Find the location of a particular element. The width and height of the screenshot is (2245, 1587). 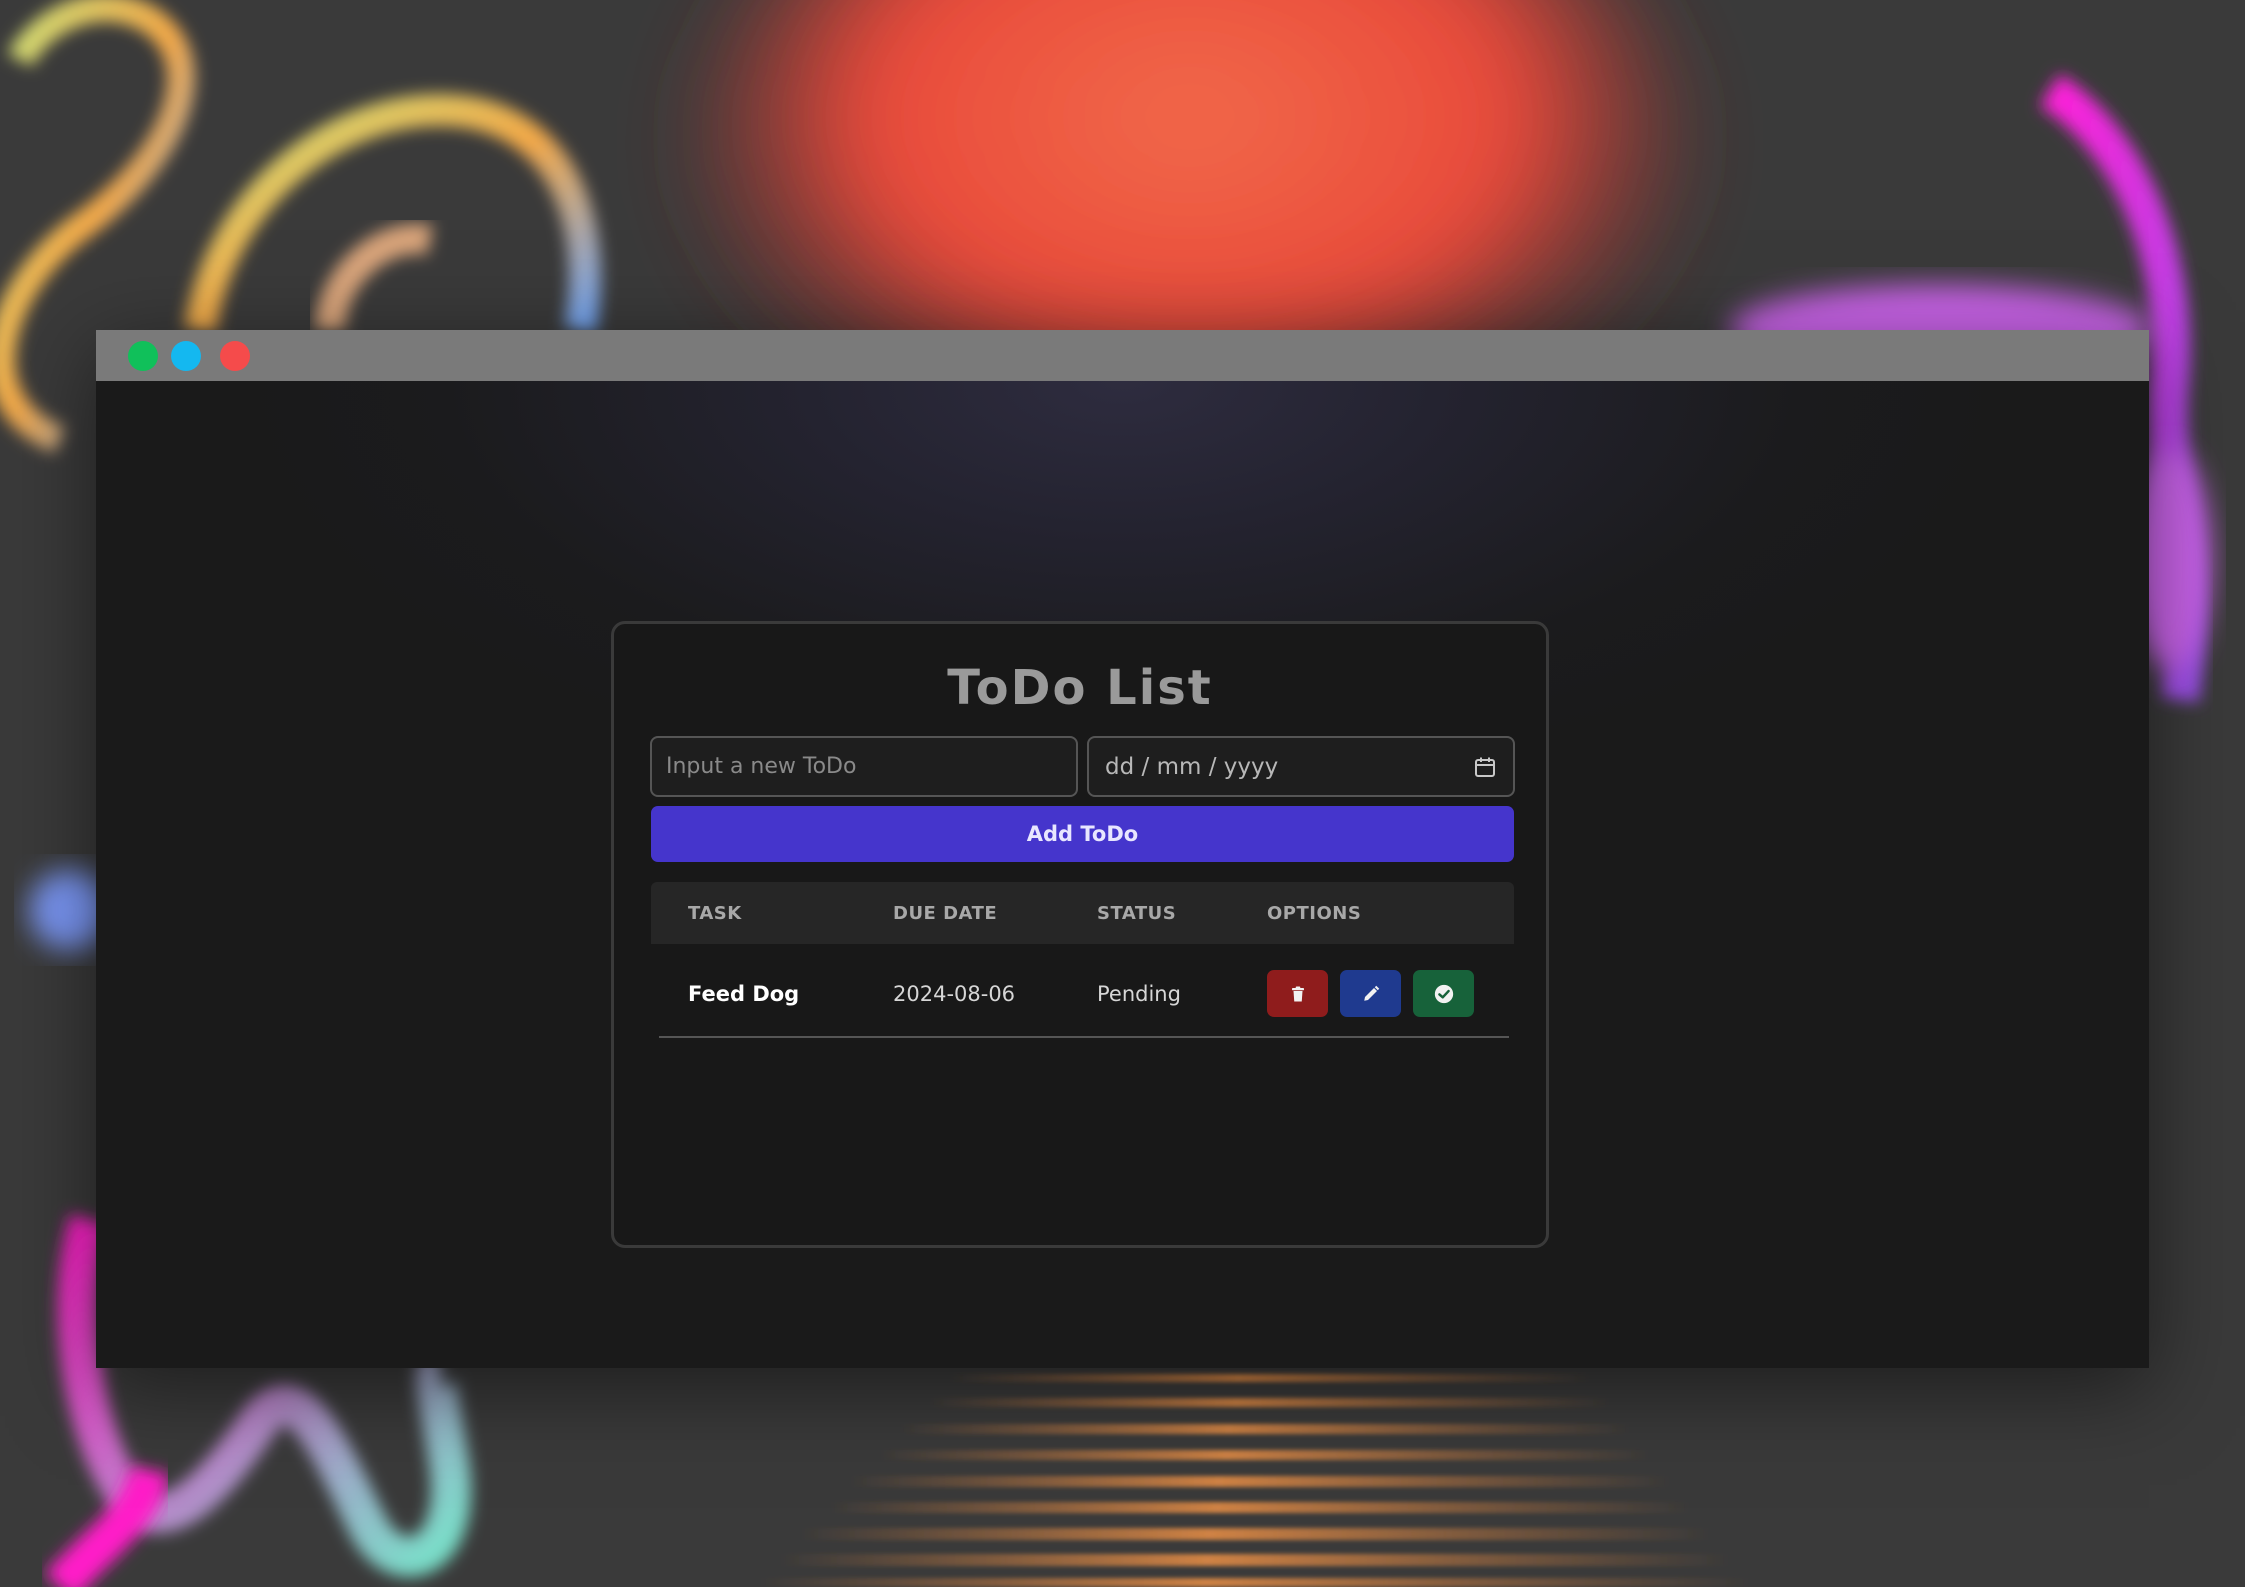

column-header-due-date: DUE DATE is located at coordinates (945, 913).